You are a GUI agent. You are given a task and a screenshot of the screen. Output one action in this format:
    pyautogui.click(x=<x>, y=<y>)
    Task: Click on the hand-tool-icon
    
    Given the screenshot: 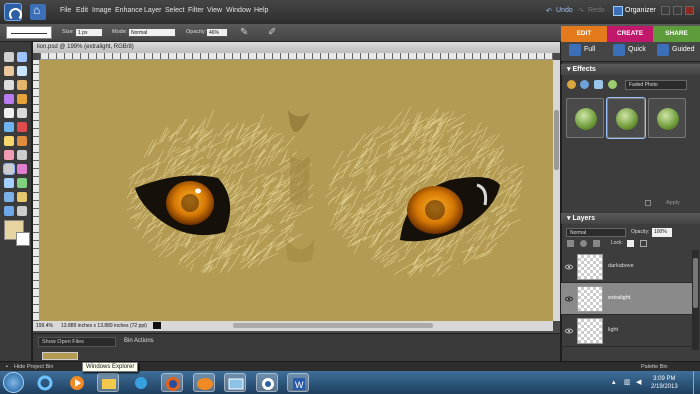 What is the action you would take?
    pyautogui.click(x=9, y=71)
    